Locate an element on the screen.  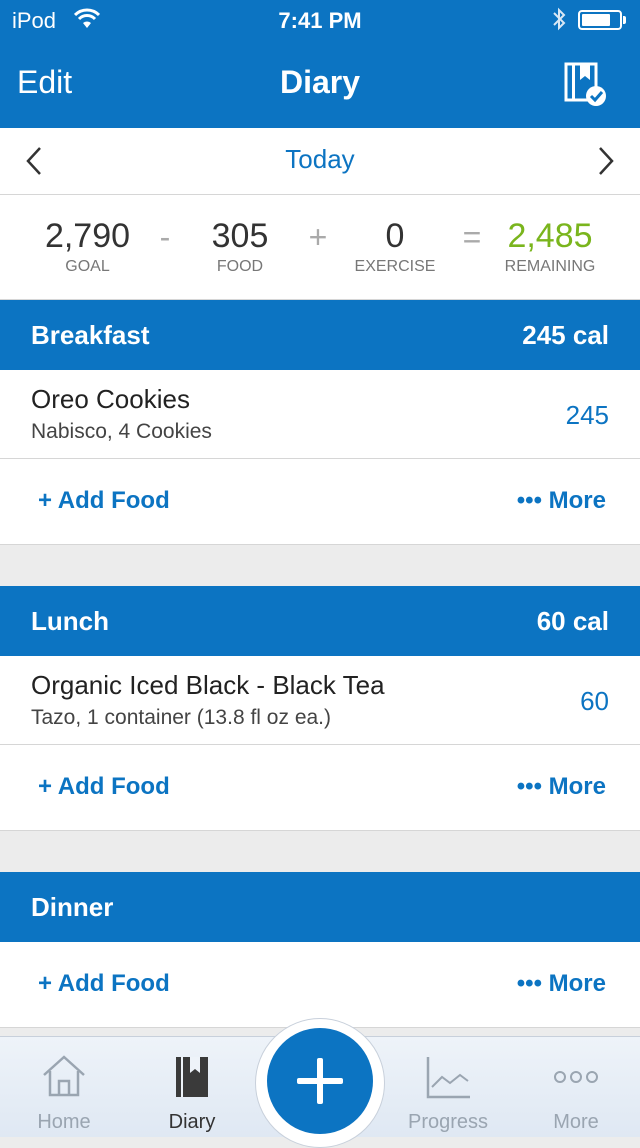
remaining-label: REMAINING is located at coordinates (550, 266).